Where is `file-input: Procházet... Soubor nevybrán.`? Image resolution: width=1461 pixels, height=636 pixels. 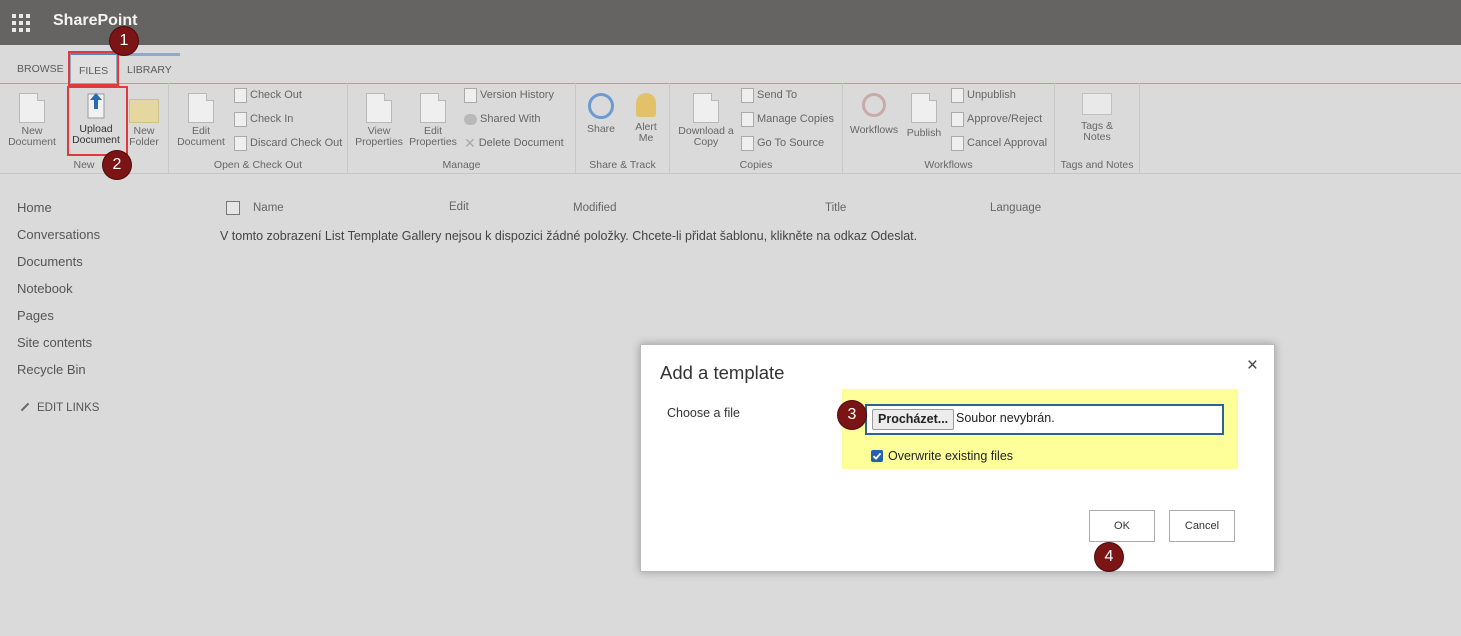
file-input: Procházet... Soubor nevybrán. is located at coordinates (1044, 419).